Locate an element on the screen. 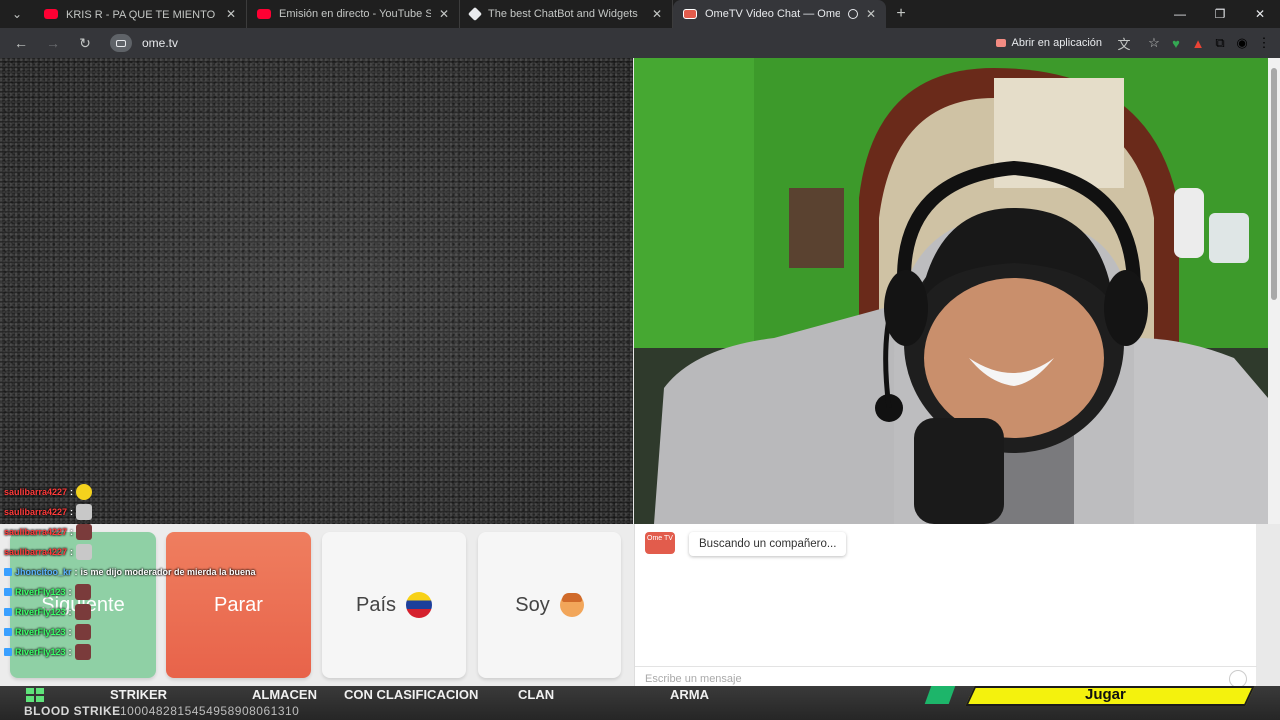 The width and height of the screenshot is (1280, 720). game-title: BLOOD STRIKE is located at coordinates (72, 711).